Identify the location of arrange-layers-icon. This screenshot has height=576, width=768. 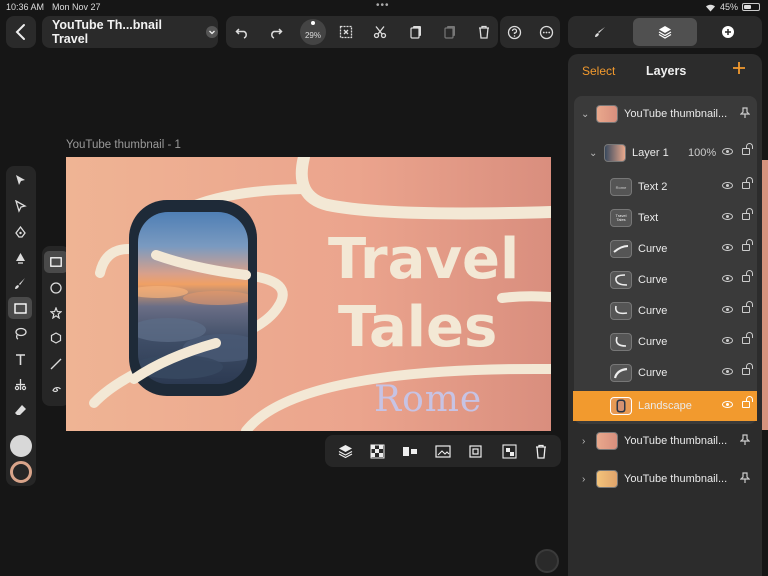
(345, 451).